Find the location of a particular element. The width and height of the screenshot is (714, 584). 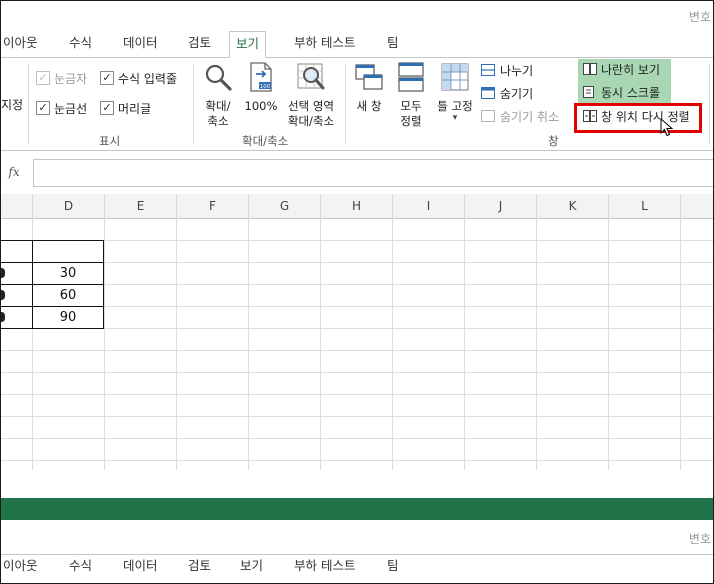

headings-label: 머리글 is located at coordinates (135, 109).